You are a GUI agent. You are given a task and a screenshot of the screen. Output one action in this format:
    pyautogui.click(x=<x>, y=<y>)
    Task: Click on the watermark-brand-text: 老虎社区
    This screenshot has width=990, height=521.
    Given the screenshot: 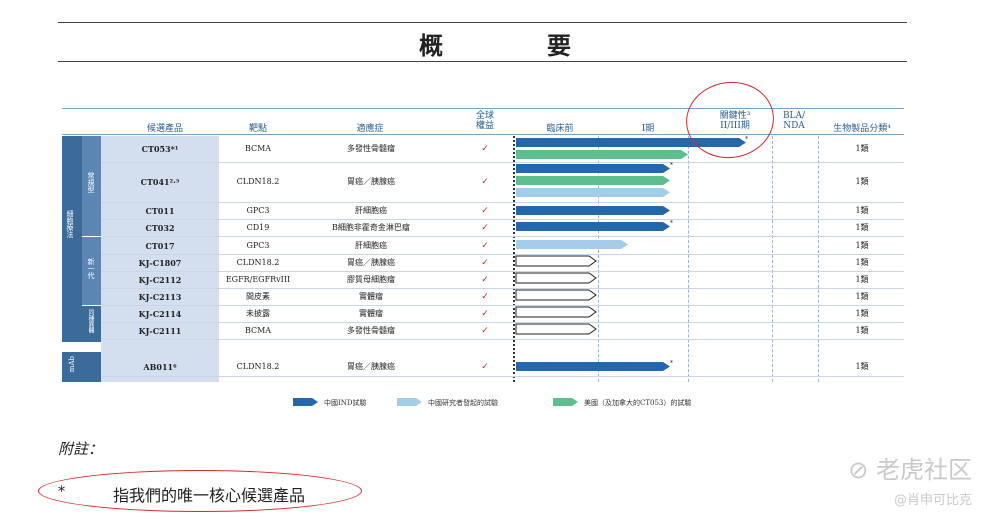 What is the action you would take?
    pyautogui.click(x=924, y=470)
    